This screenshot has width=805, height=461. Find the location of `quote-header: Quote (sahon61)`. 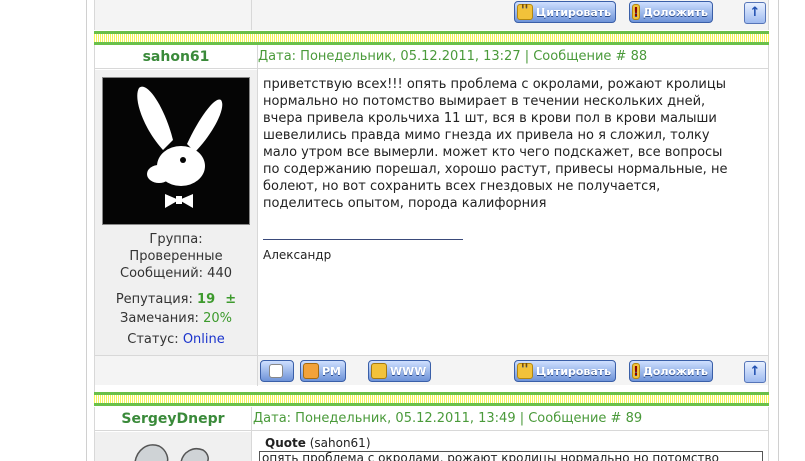

quote-header: Quote (sahon61) is located at coordinates (318, 443).